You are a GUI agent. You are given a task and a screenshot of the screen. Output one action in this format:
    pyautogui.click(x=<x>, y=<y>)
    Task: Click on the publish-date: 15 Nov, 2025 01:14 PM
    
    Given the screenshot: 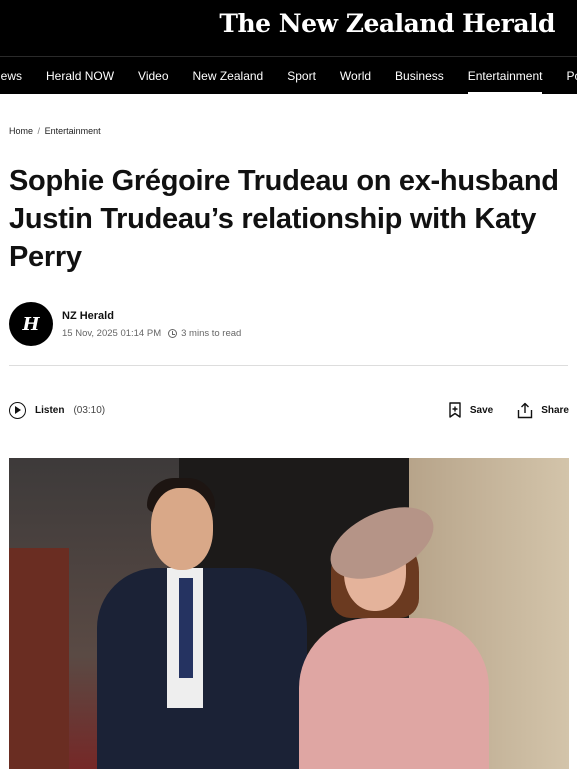 What is the action you would take?
    pyautogui.click(x=112, y=333)
    